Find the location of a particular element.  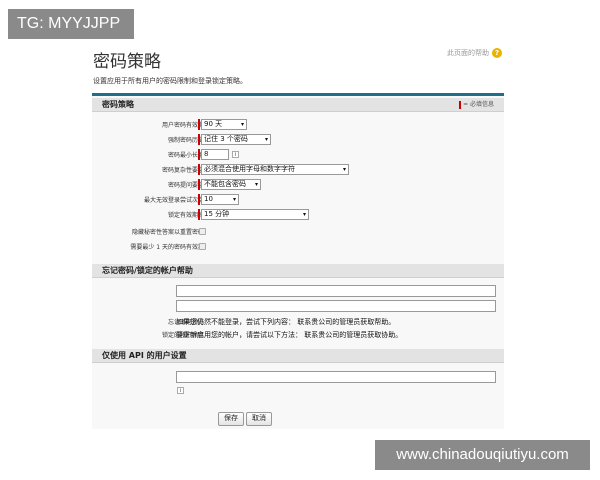

max-attempts-select: 10 ▾ is located at coordinates (220, 199).